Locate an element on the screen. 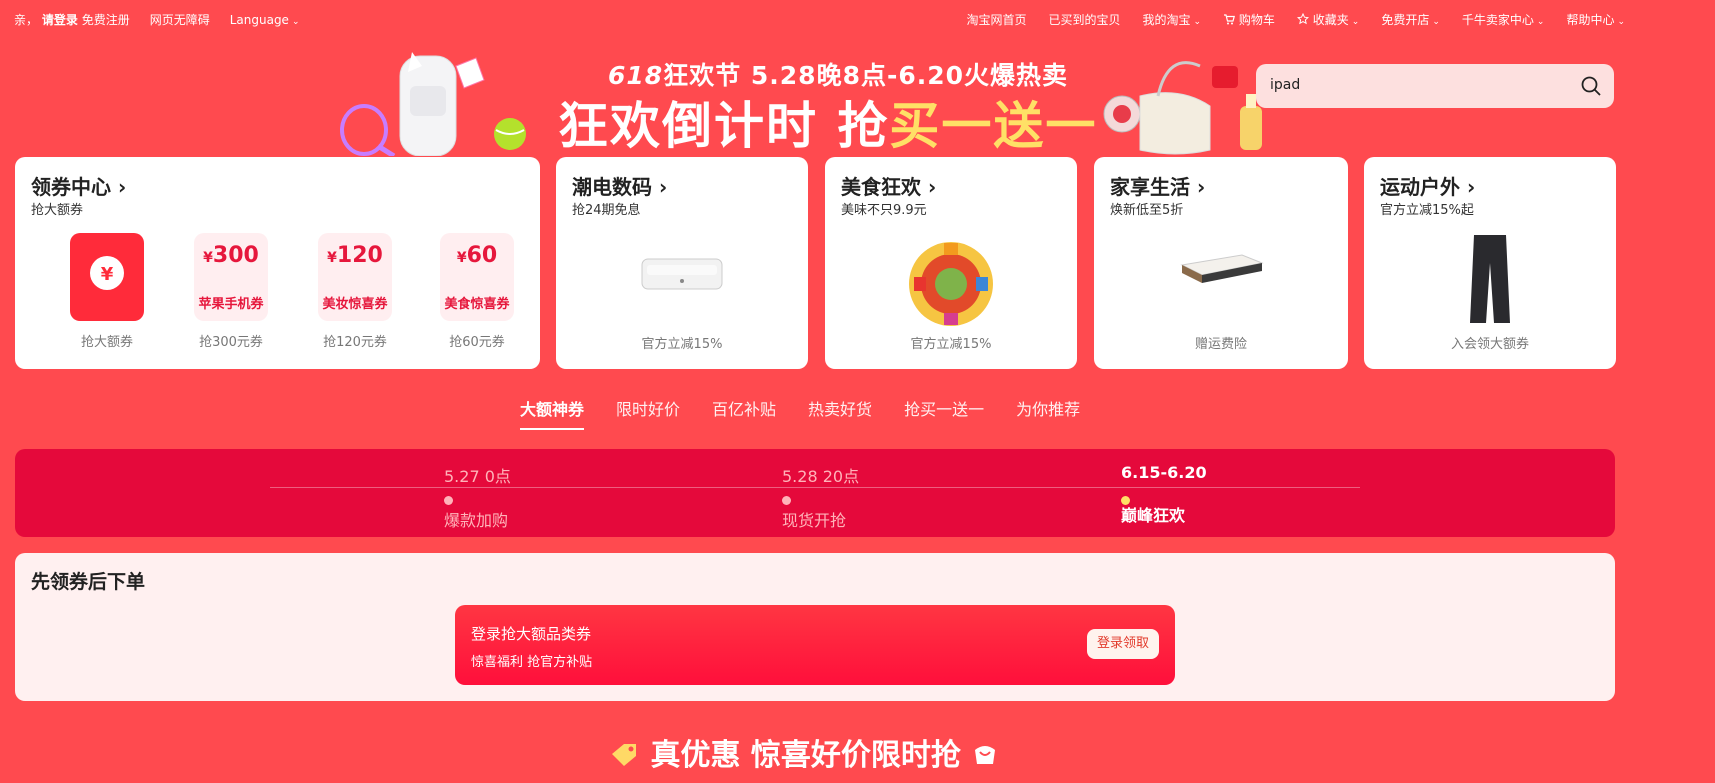 The width and height of the screenshot is (1715, 783). login-group: 亲， 请登录 免费注册 is located at coordinates (72, 19).